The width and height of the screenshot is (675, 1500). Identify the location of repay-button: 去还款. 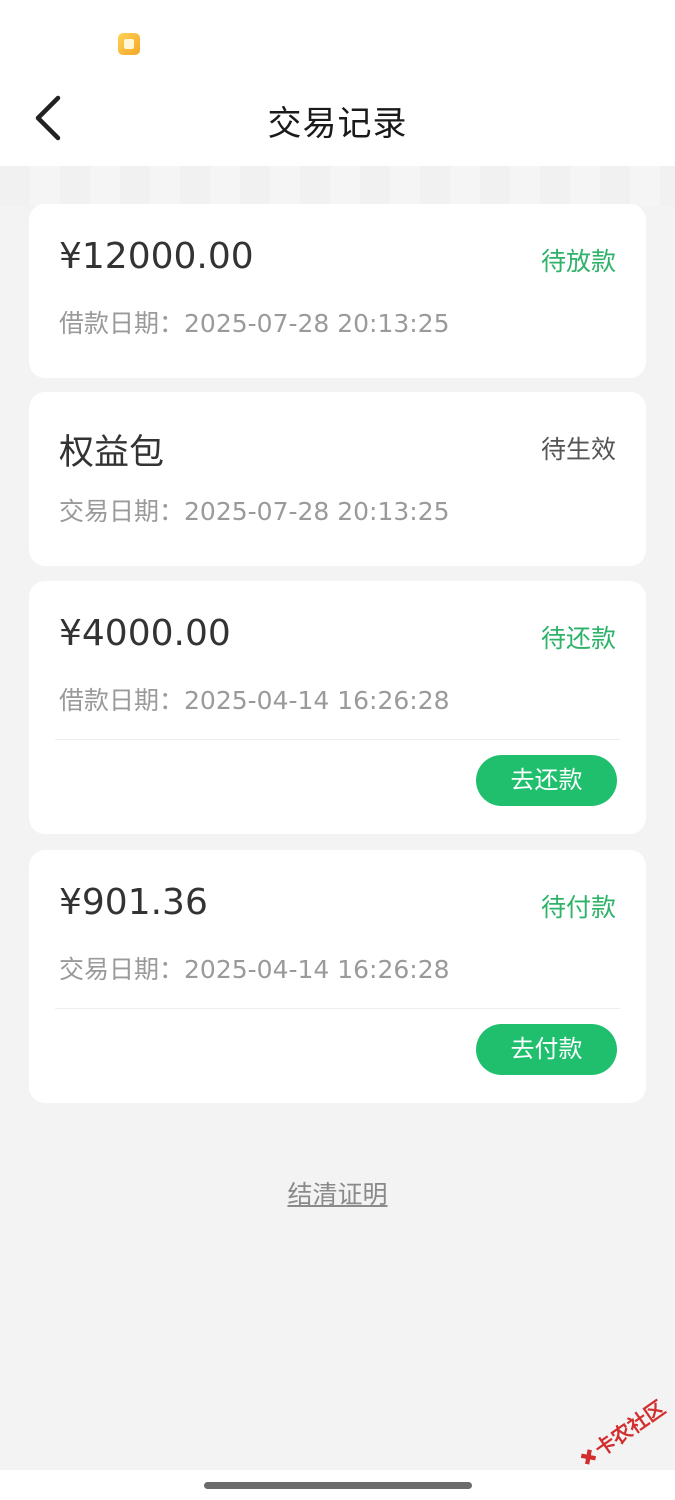
(546, 780).